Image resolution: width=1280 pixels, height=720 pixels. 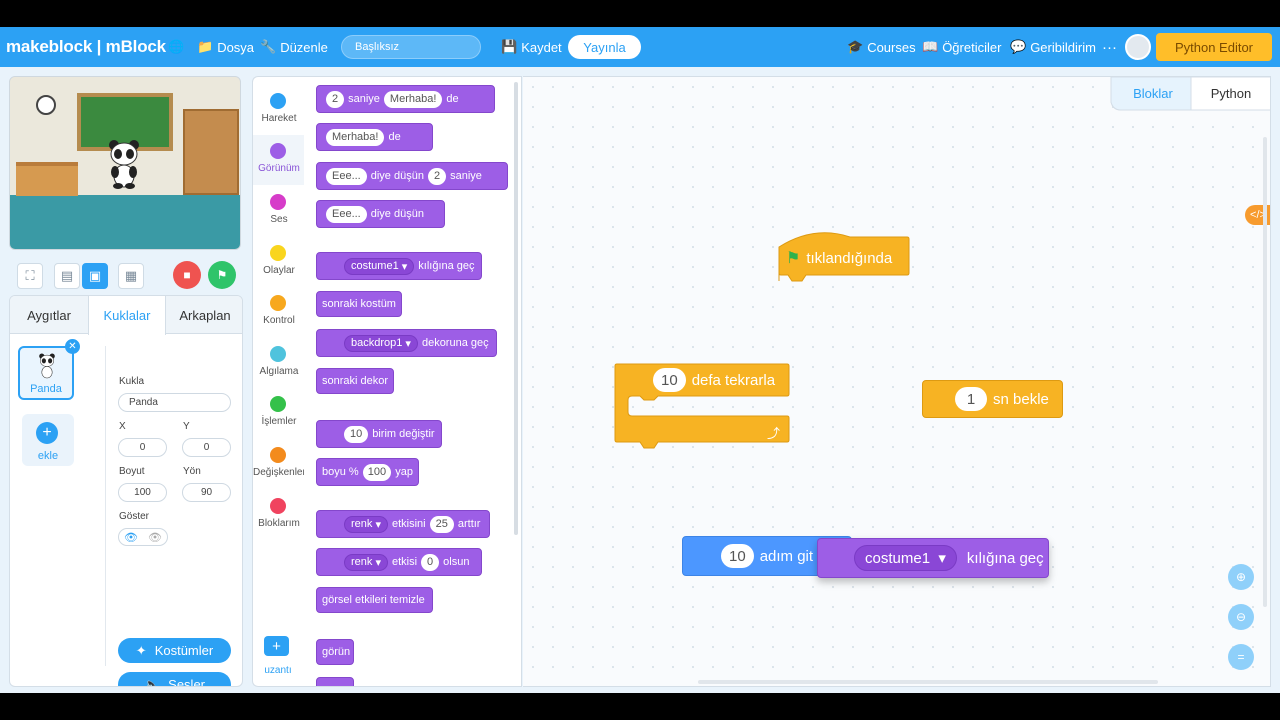 What do you see at coordinates (279, 413) in the screenshot?
I see `category-operators: İşlemler` at bounding box center [279, 413].